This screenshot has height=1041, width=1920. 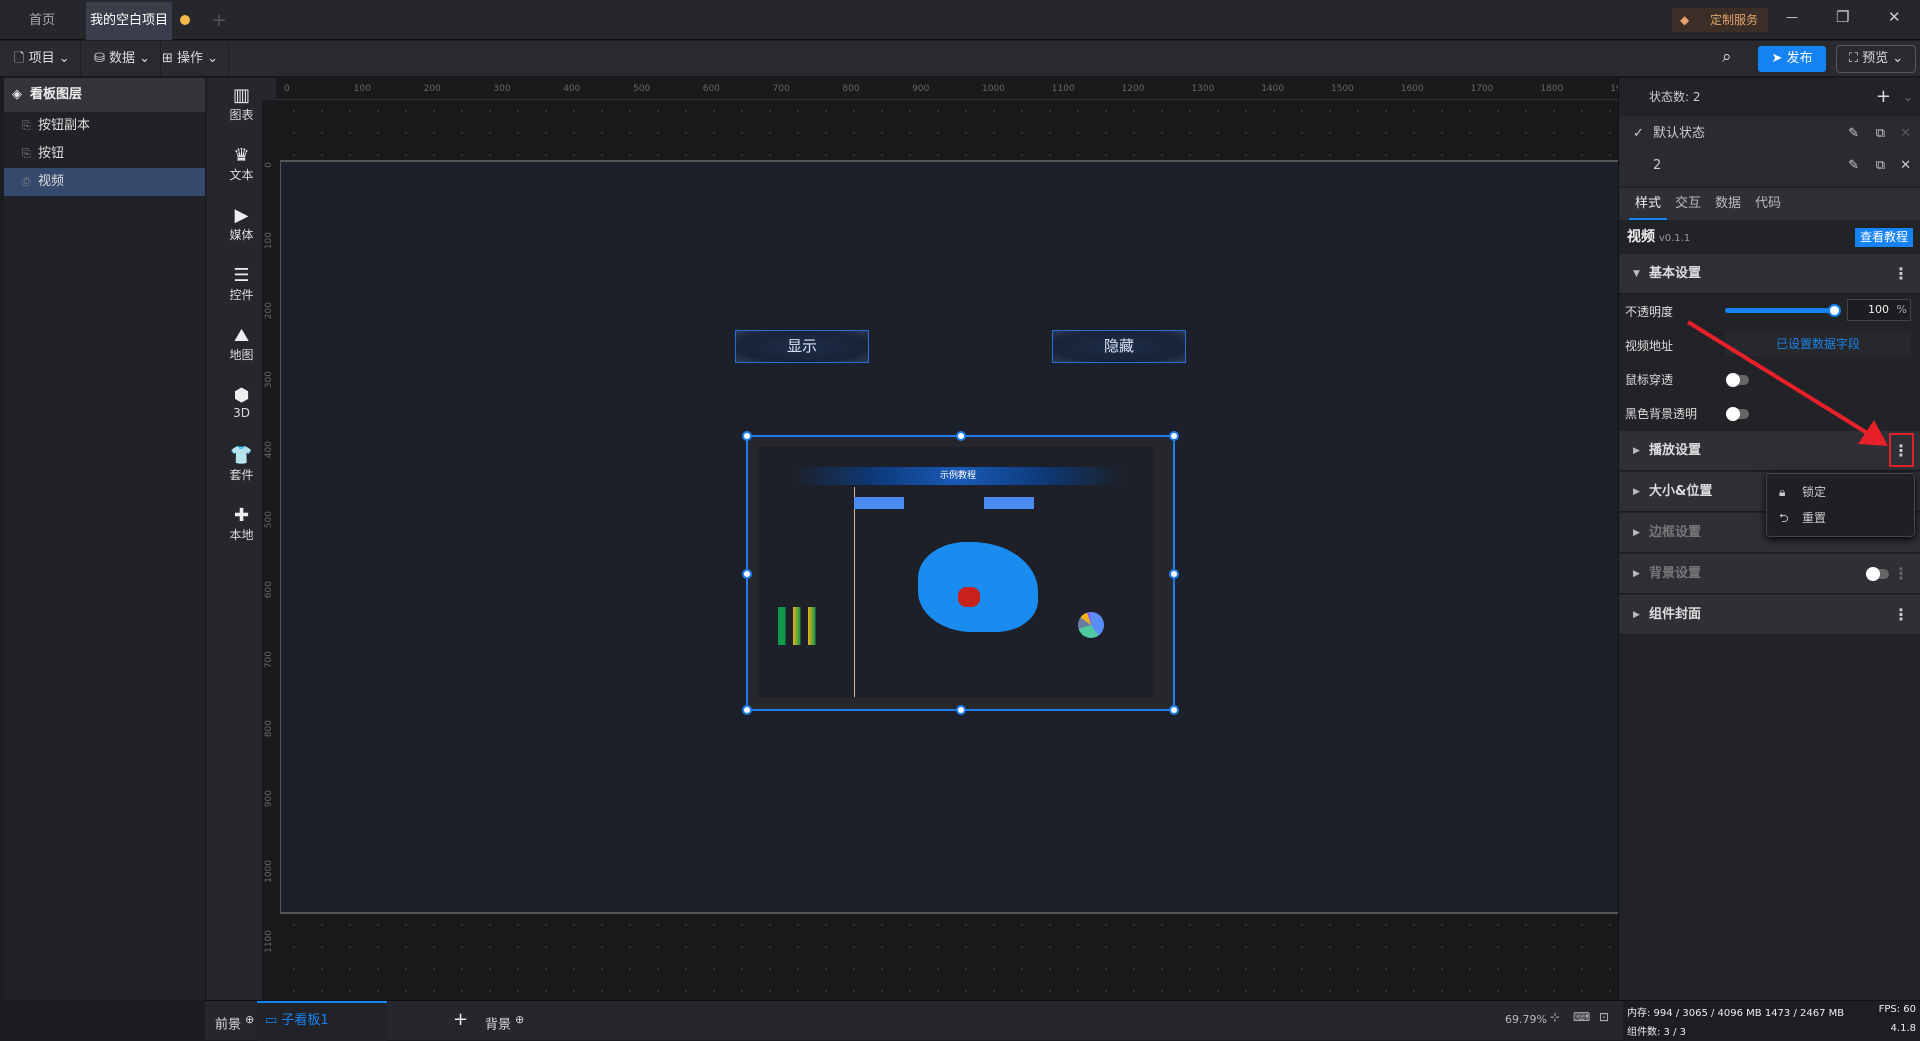 I want to click on tab-2: 数据, so click(x=1728, y=204).